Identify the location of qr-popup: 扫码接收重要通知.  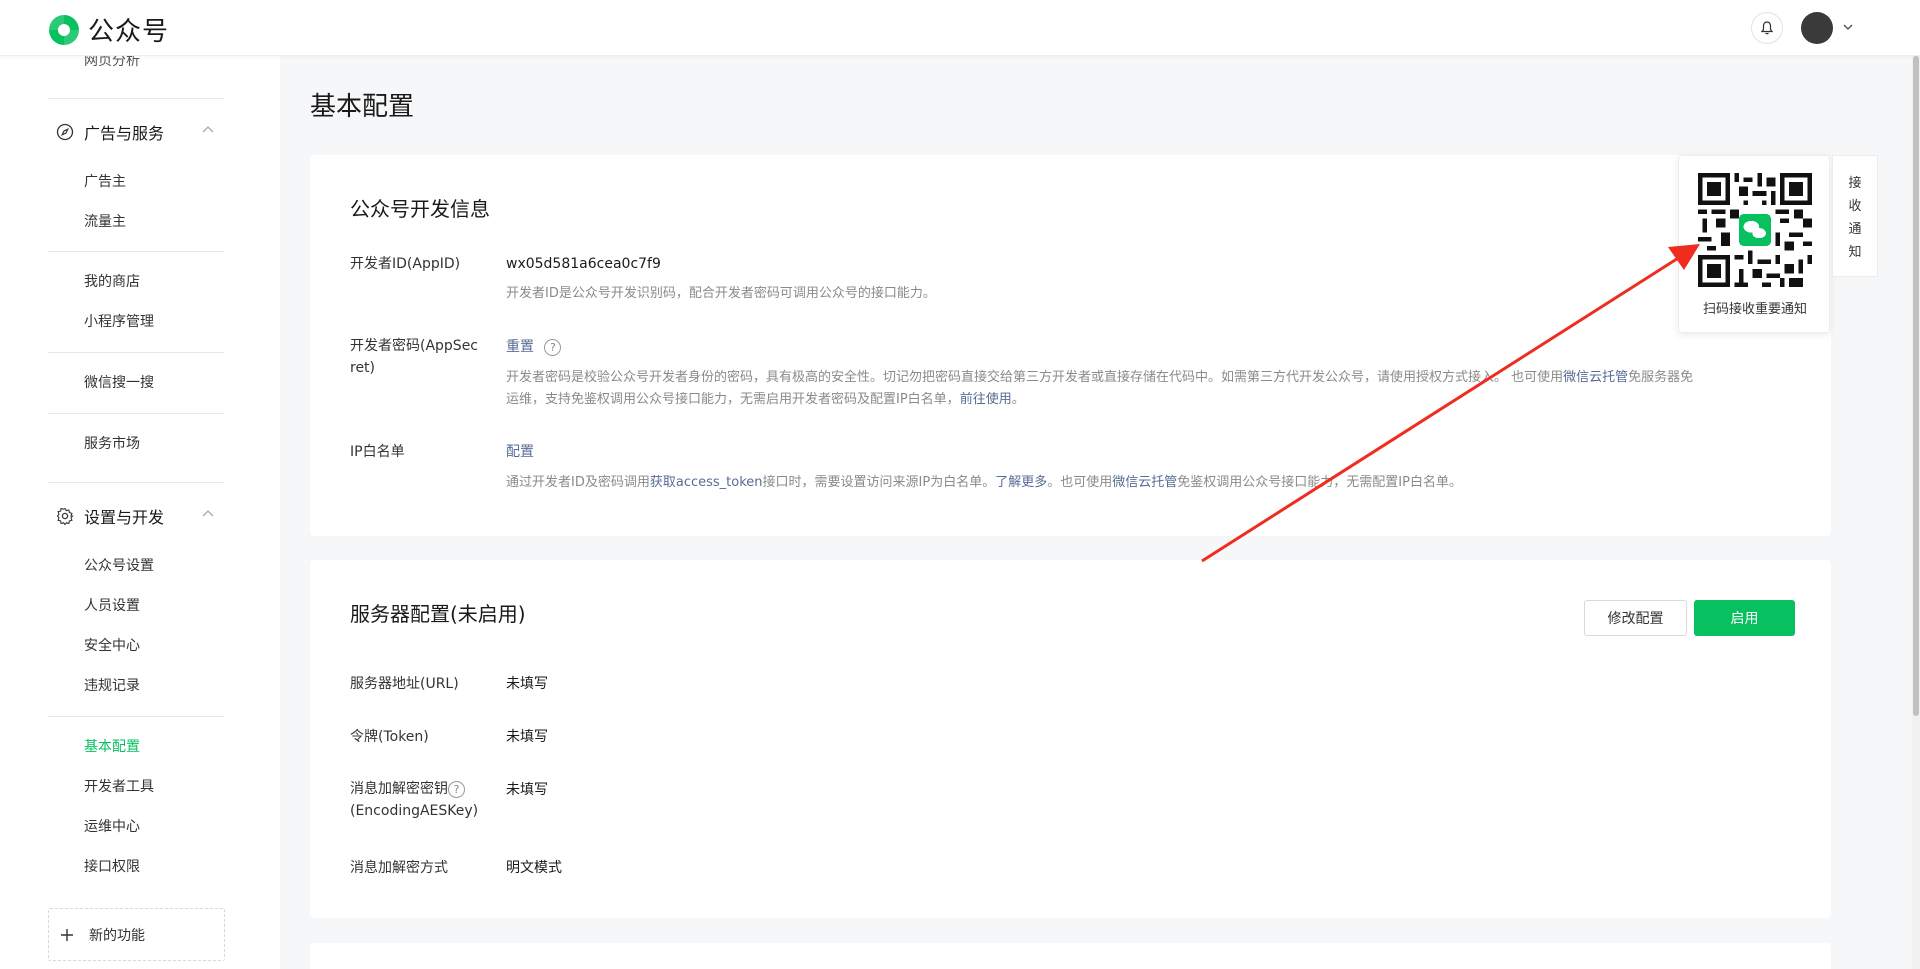
(1754, 244).